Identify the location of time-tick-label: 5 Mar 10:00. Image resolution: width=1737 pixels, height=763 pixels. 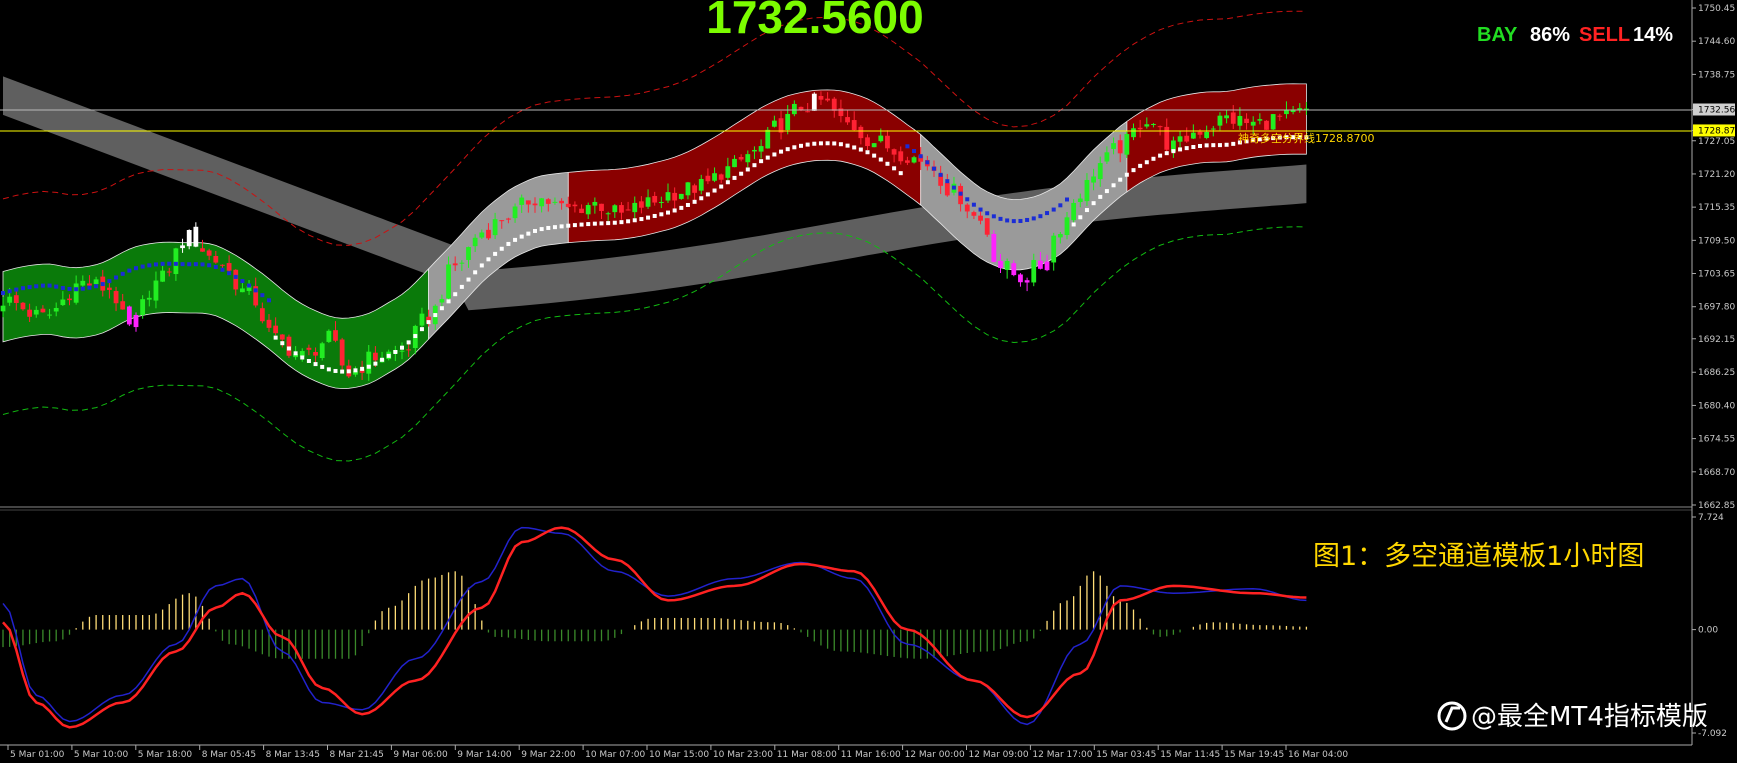
(101, 755).